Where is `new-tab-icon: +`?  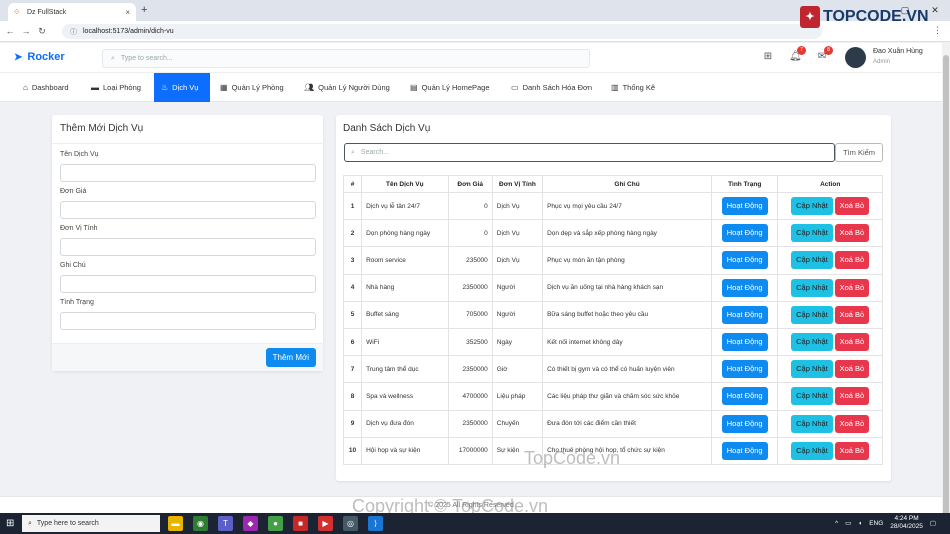 new-tab-icon: + is located at coordinates (144, 10).